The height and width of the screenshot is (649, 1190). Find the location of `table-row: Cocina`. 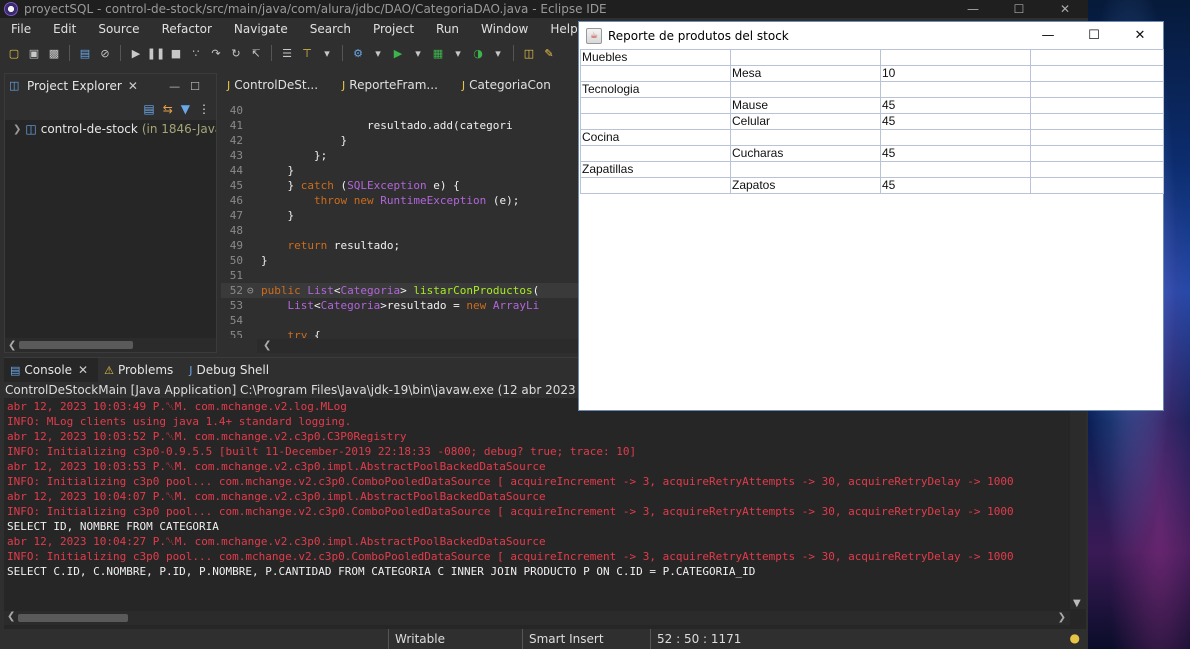

table-row: Cocina is located at coordinates (872, 137).